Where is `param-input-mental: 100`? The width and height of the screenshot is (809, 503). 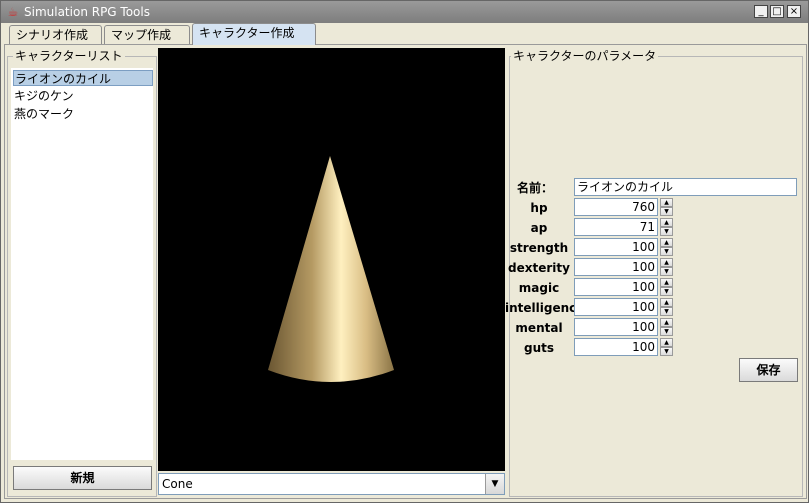
param-input-mental: 100 is located at coordinates (616, 327).